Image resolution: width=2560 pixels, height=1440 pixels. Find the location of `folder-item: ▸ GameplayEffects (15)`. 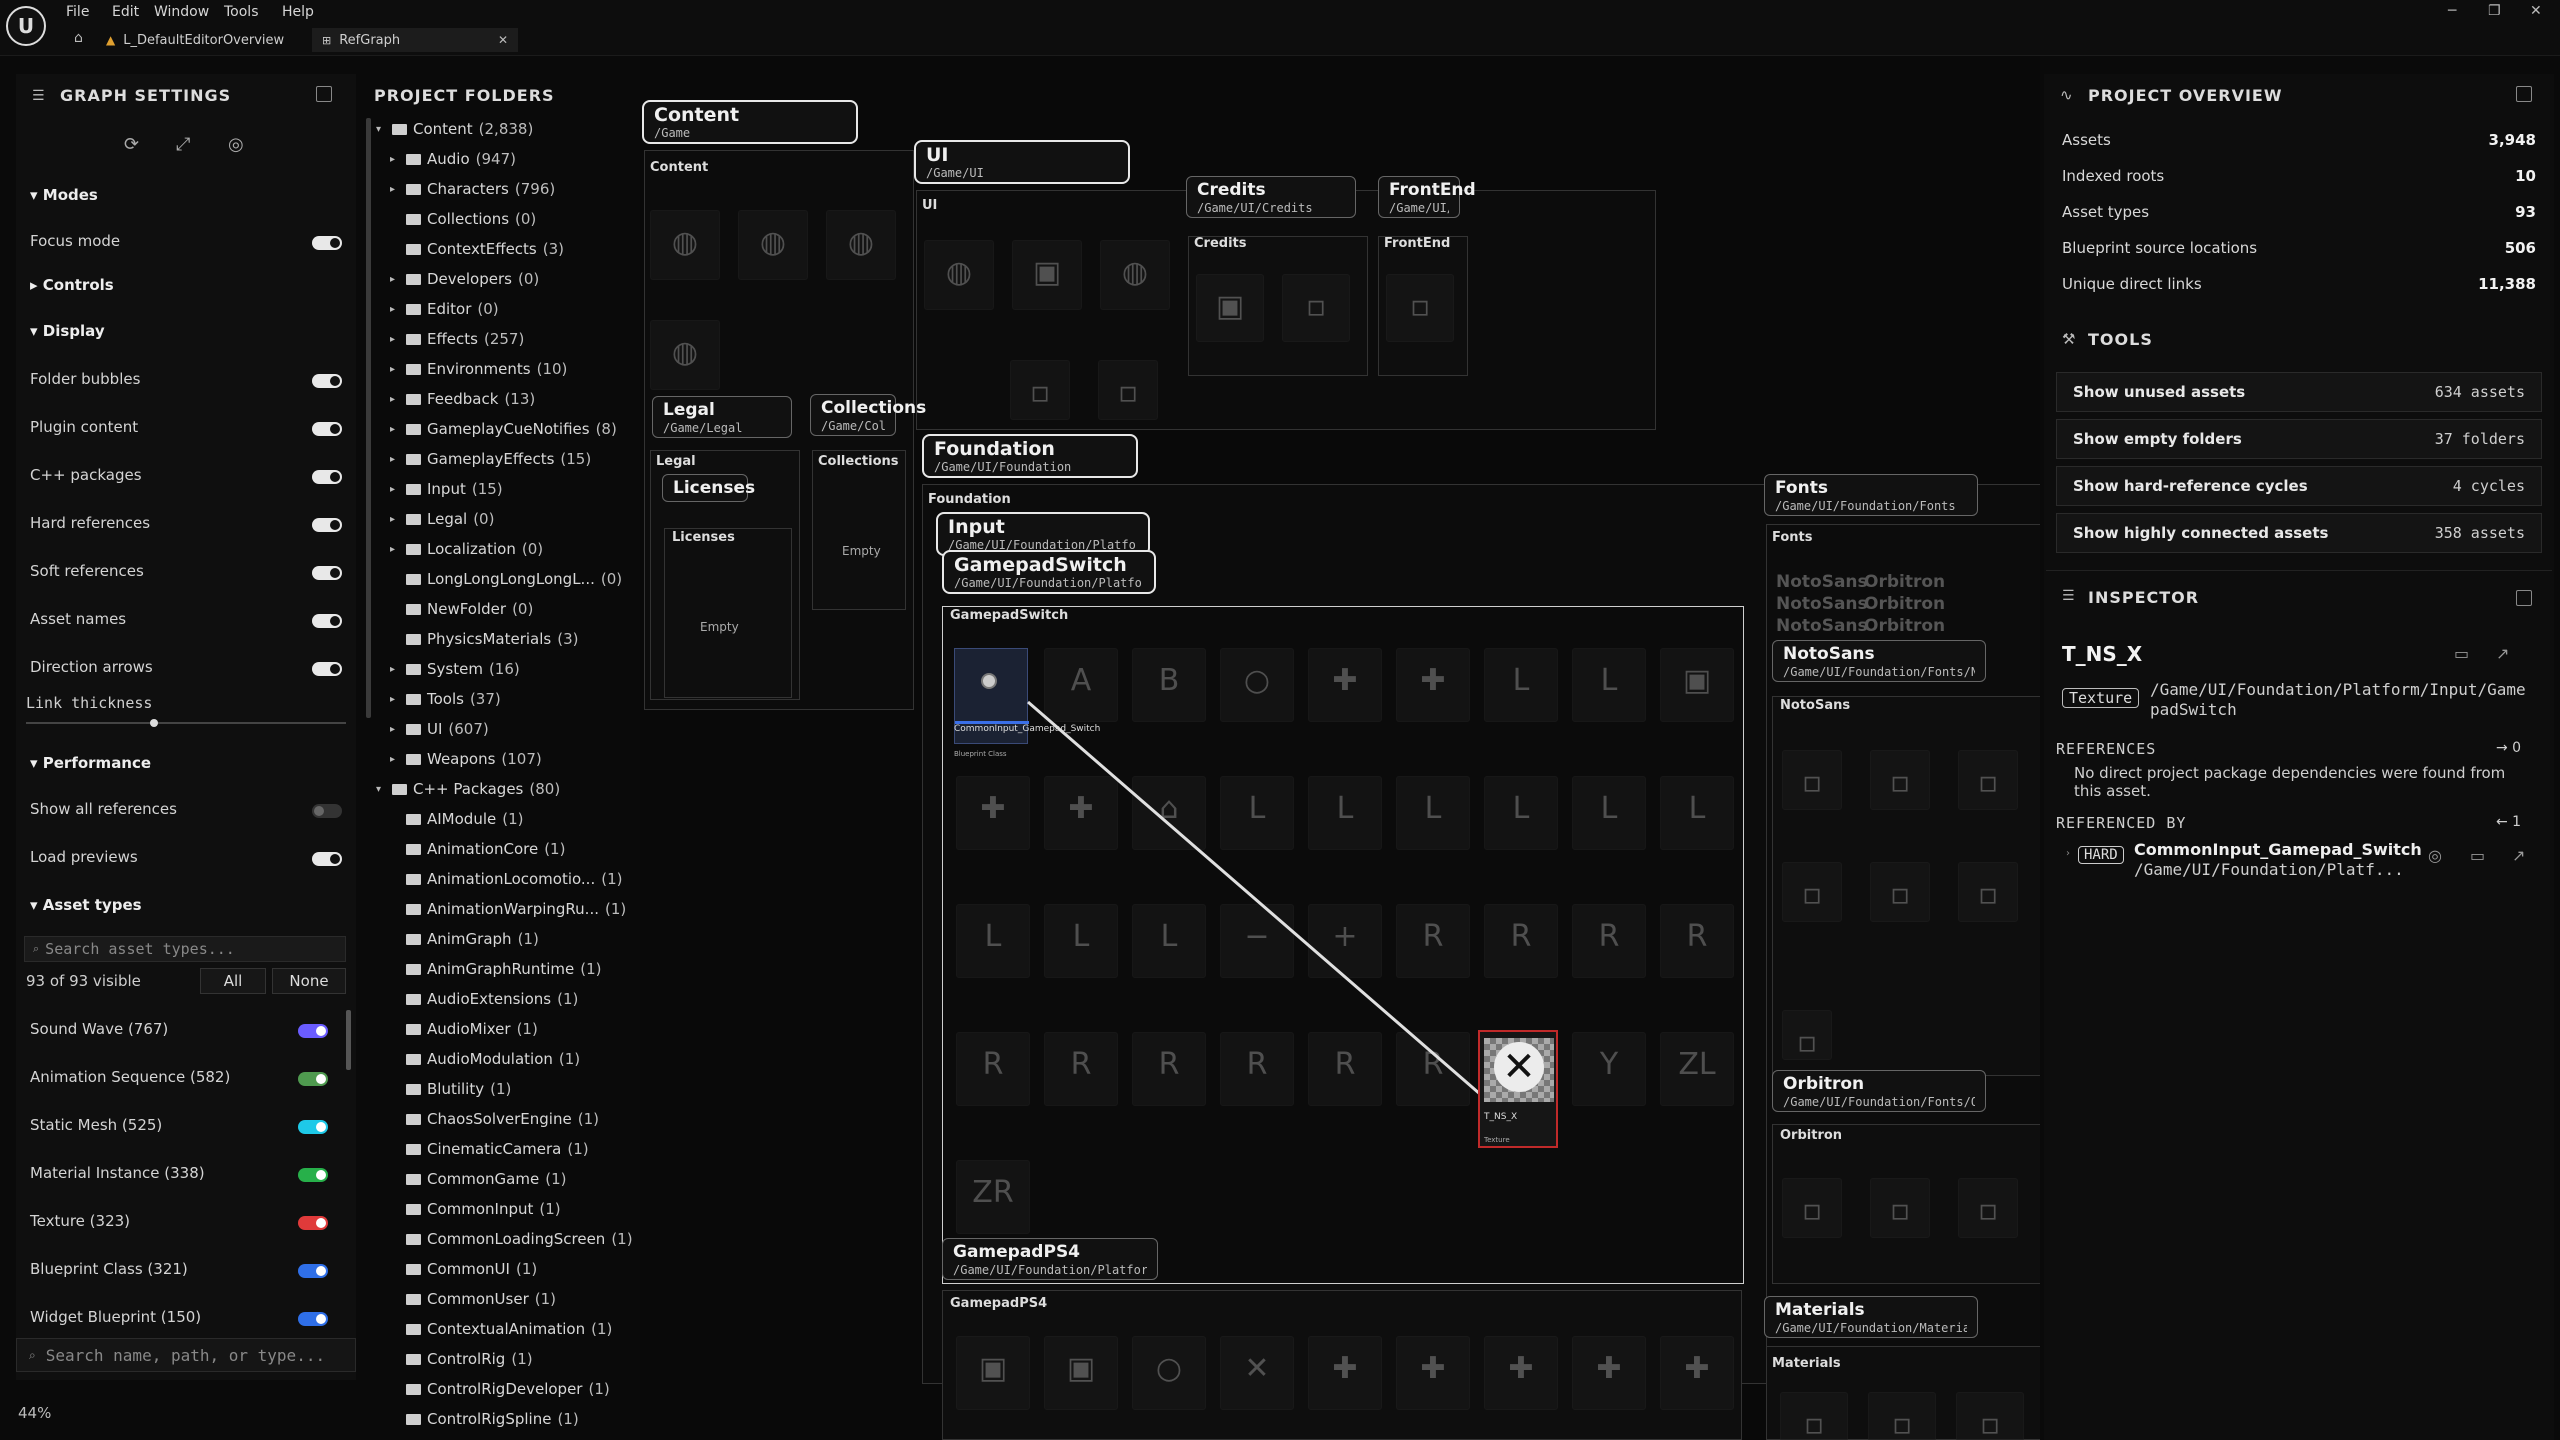

folder-item: ▸ GameplayEffects (15) is located at coordinates (490, 459).